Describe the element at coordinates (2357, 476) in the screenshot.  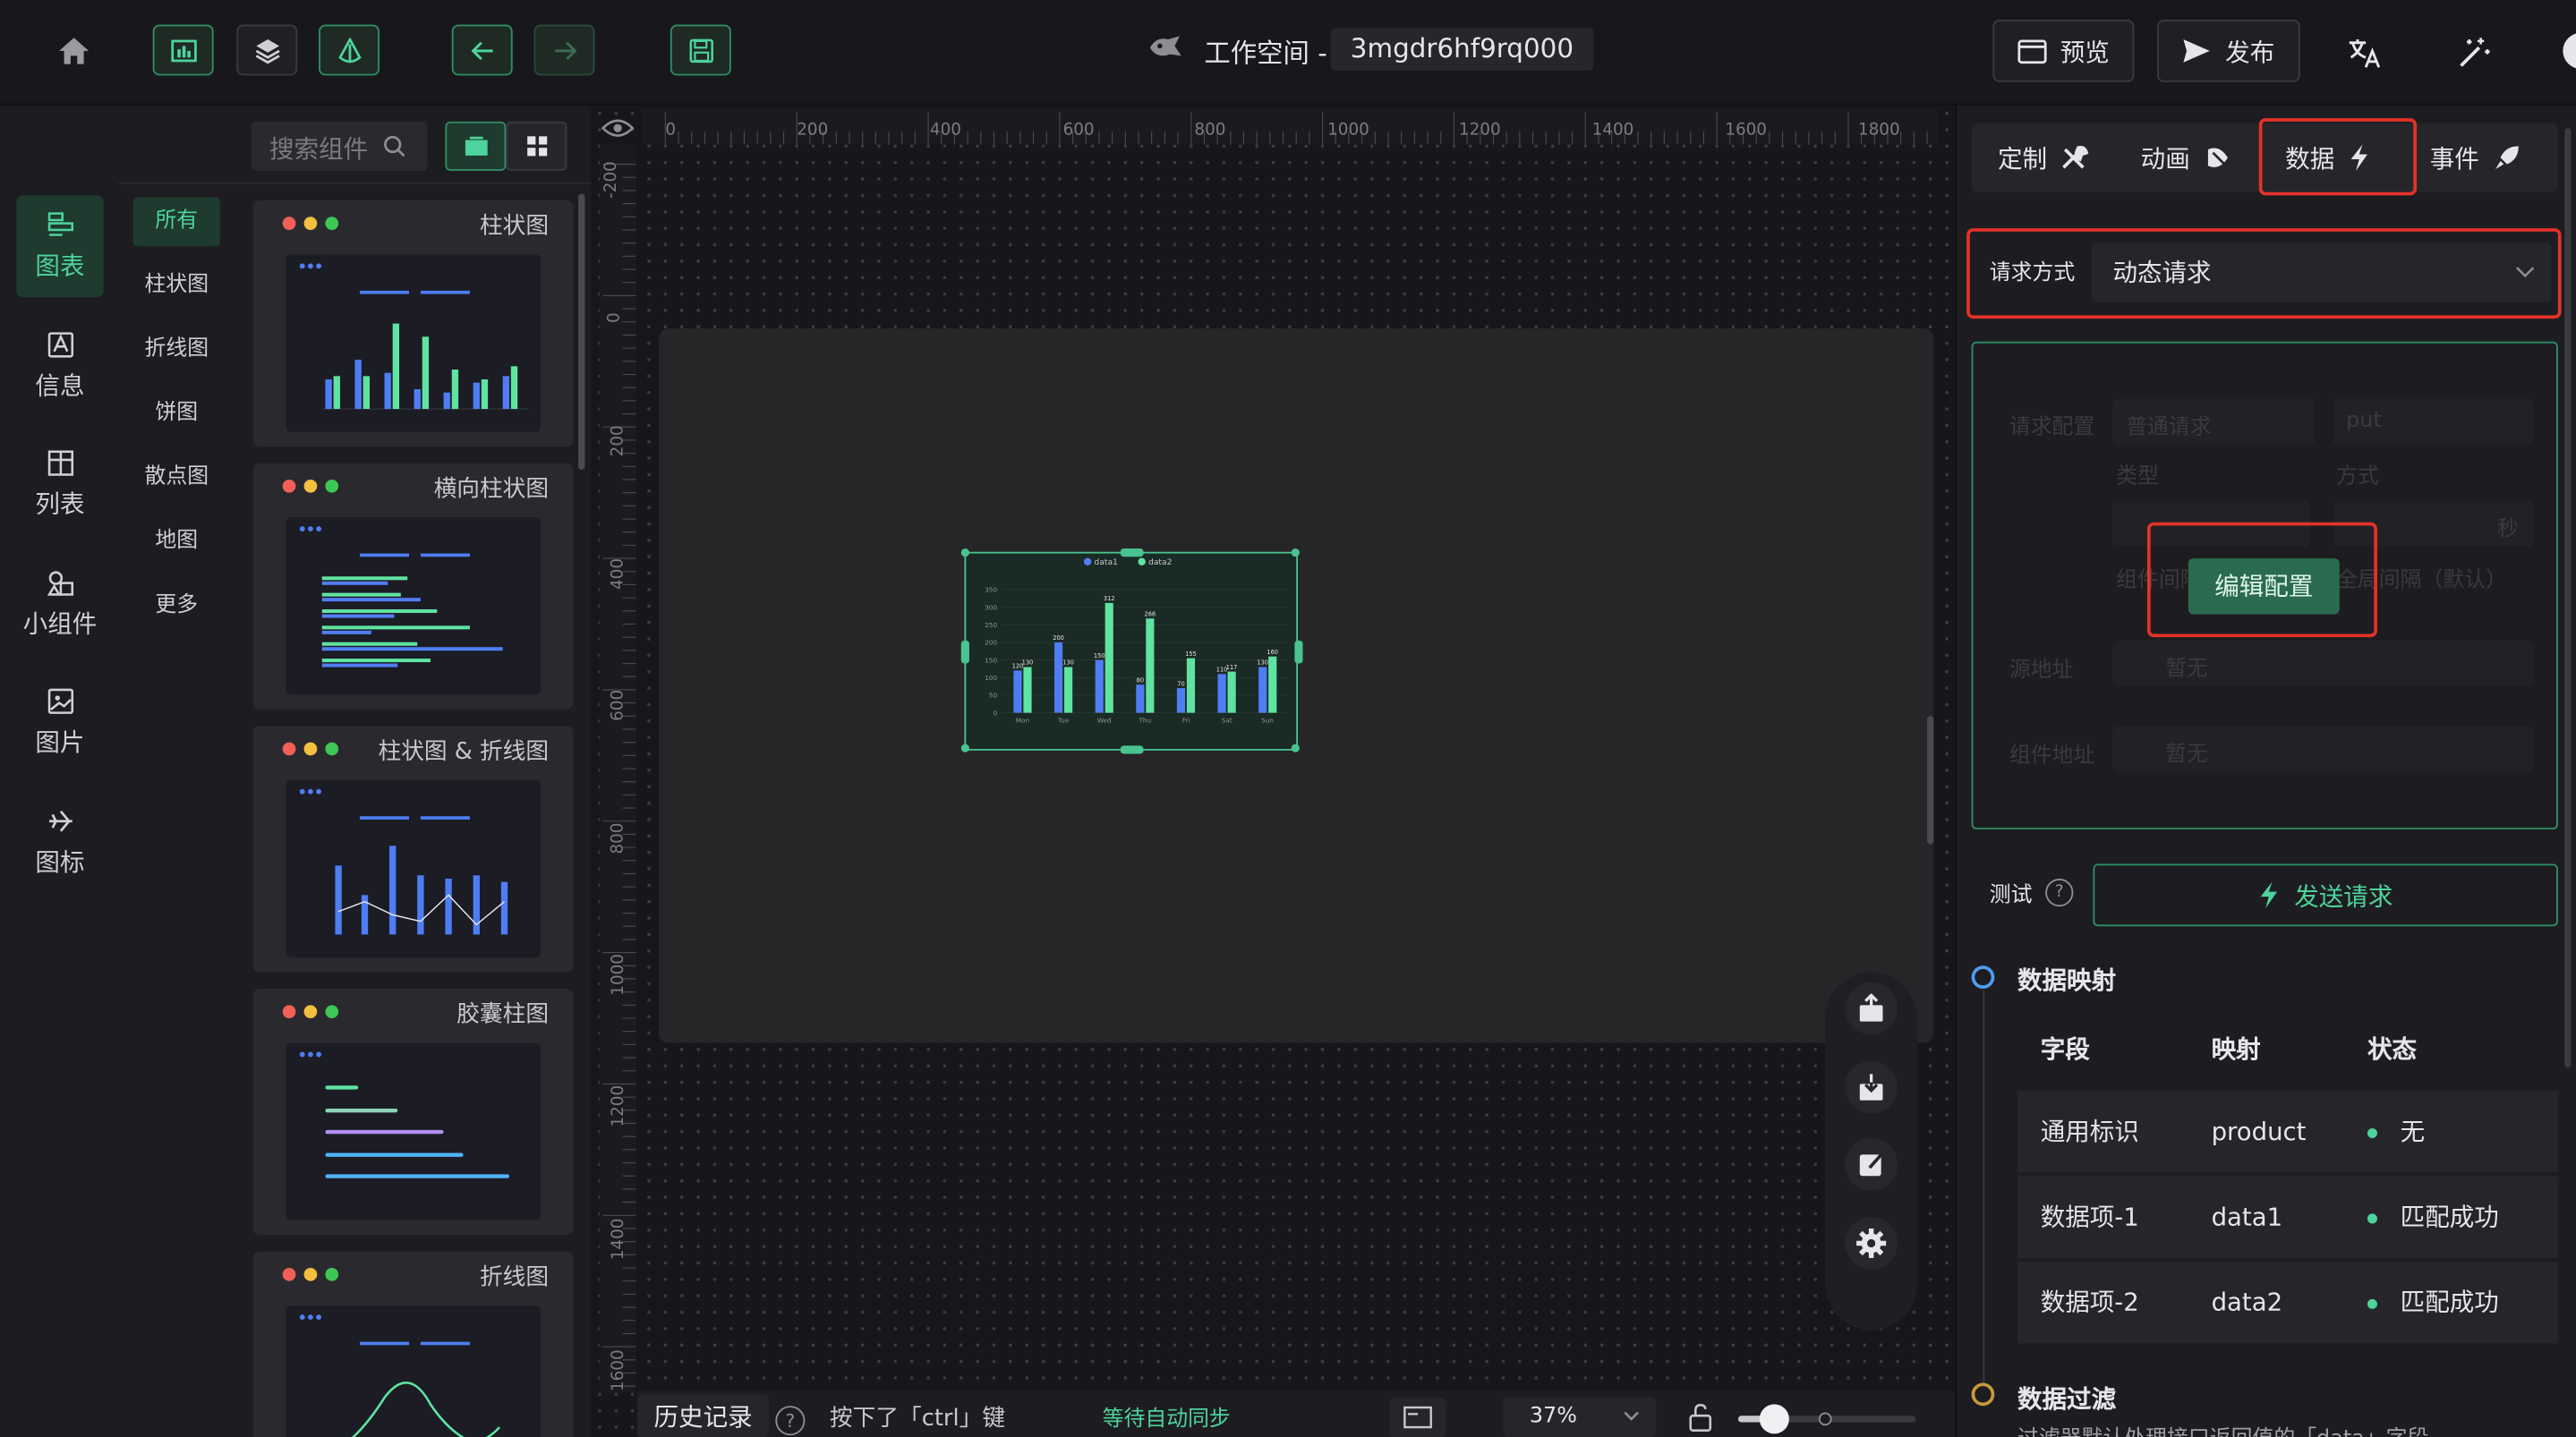
I see `ghost-label: 方式` at that location.